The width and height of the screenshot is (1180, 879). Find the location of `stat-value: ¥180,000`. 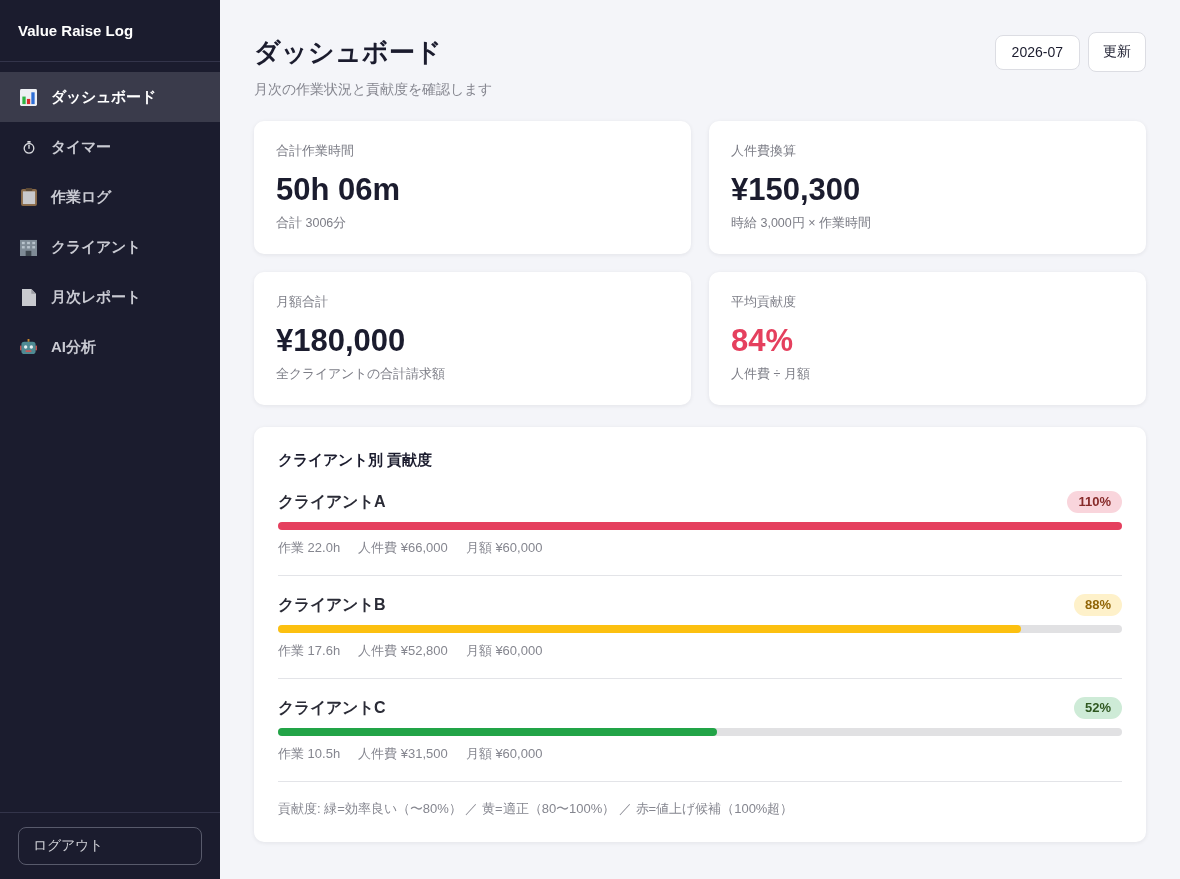

stat-value: ¥180,000 is located at coordinates (341, 341).